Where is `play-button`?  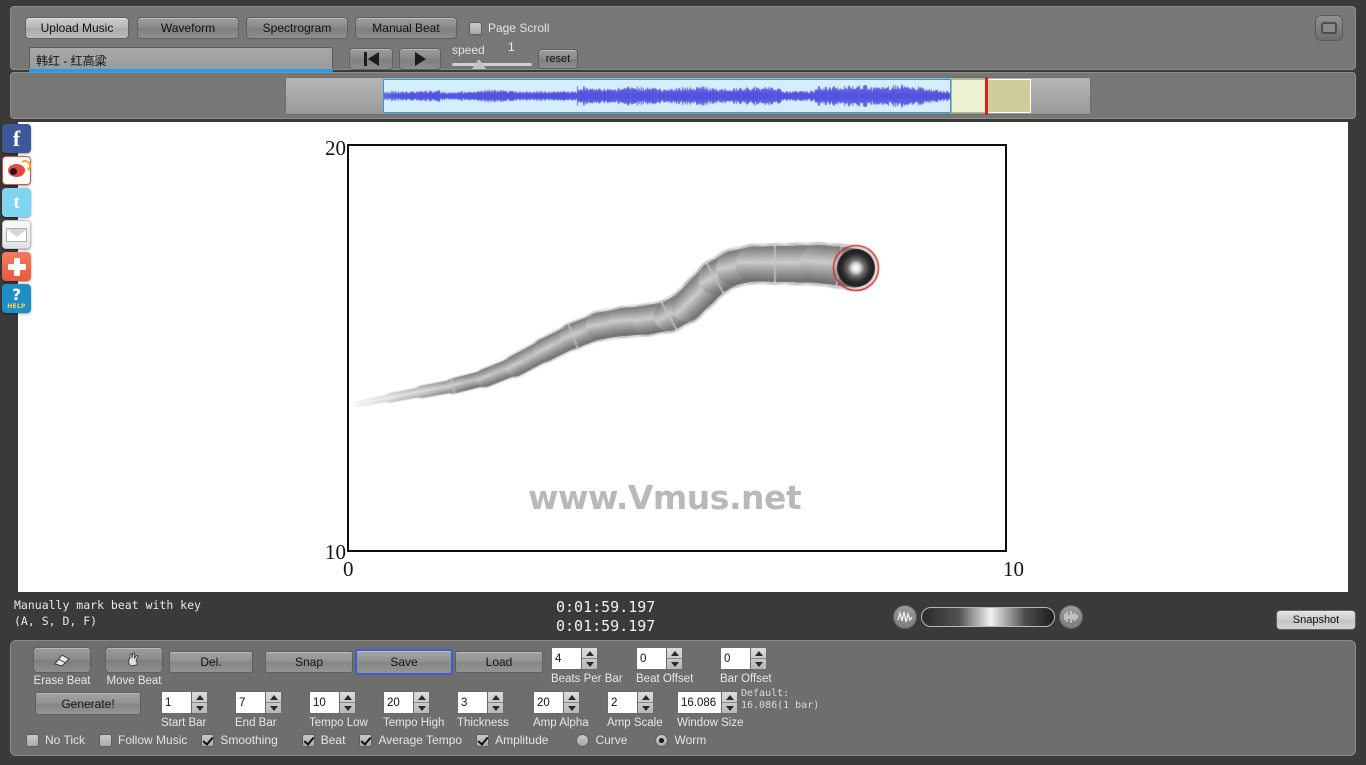
play-button is located at coordinates (420, 59).